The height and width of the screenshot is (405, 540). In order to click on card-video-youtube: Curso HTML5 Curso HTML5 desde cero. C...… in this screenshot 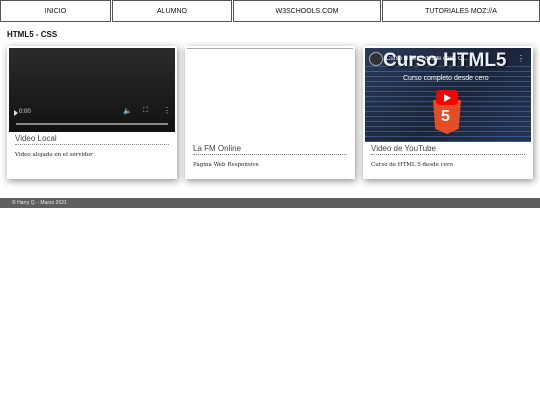, I will do `click(448, 112)`.